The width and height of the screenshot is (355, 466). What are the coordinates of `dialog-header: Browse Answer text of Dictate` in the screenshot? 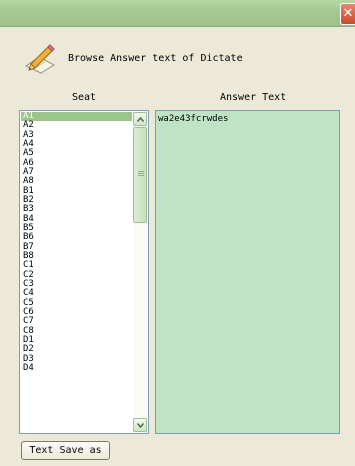 It's located at (177, 58).